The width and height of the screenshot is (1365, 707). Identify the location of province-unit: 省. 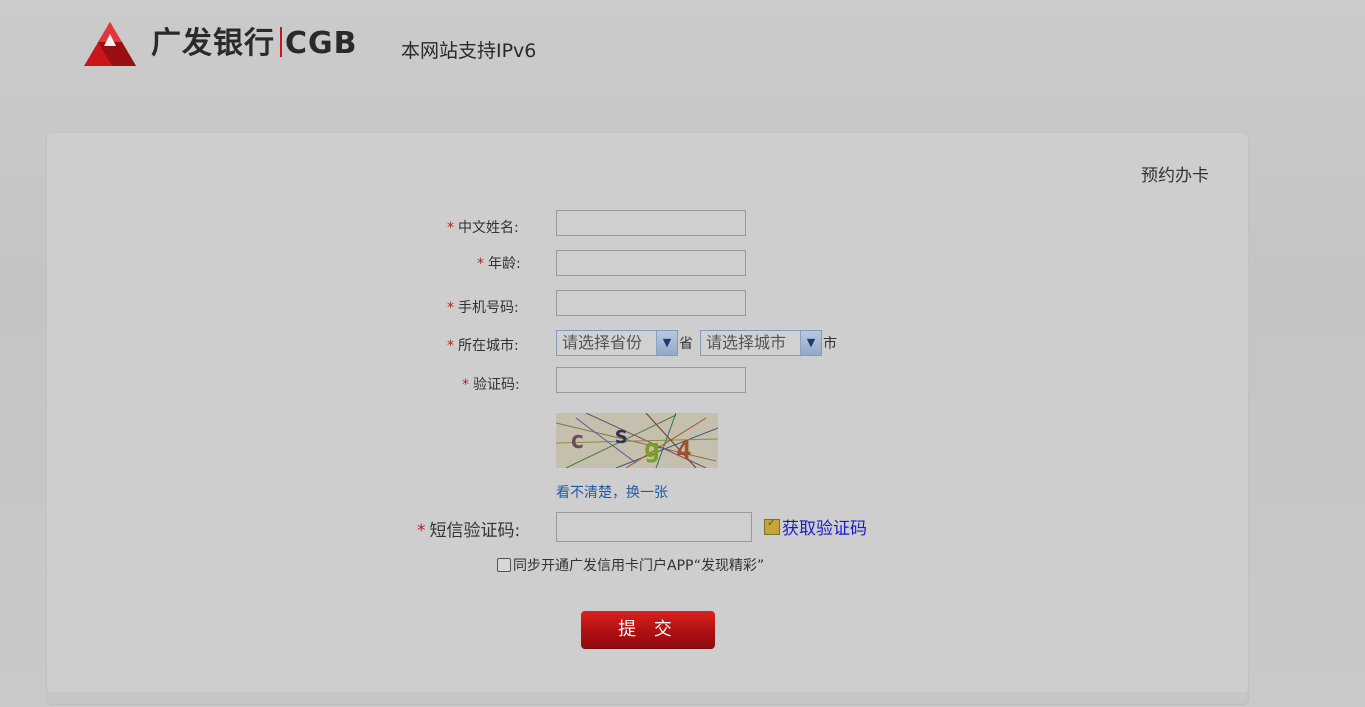
(686, 344).